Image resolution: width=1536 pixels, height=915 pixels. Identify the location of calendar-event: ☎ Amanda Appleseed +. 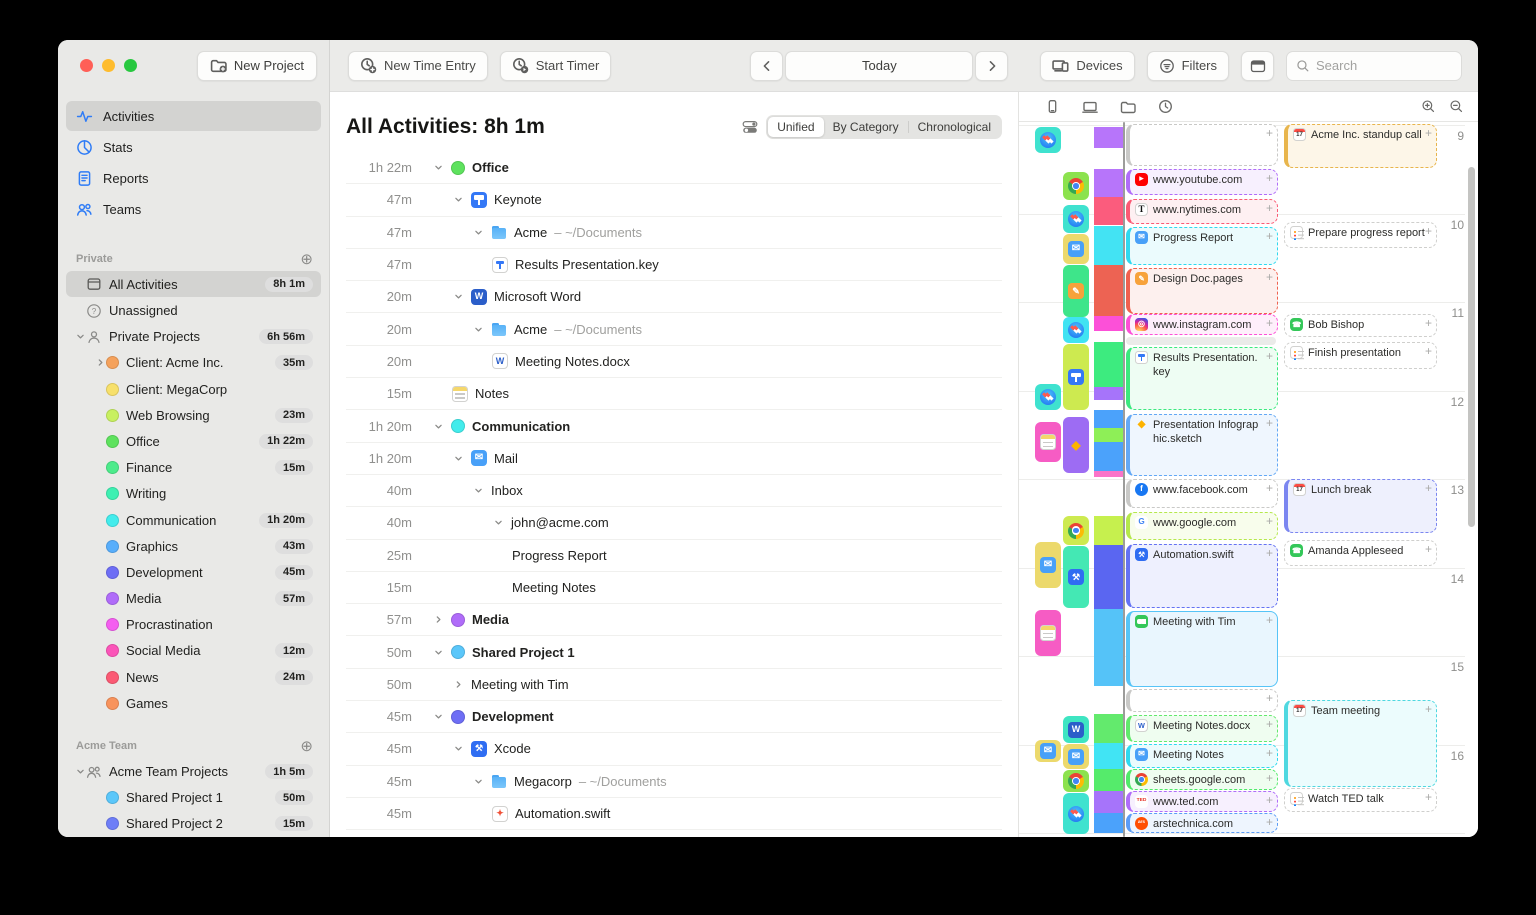
(1360, 553).